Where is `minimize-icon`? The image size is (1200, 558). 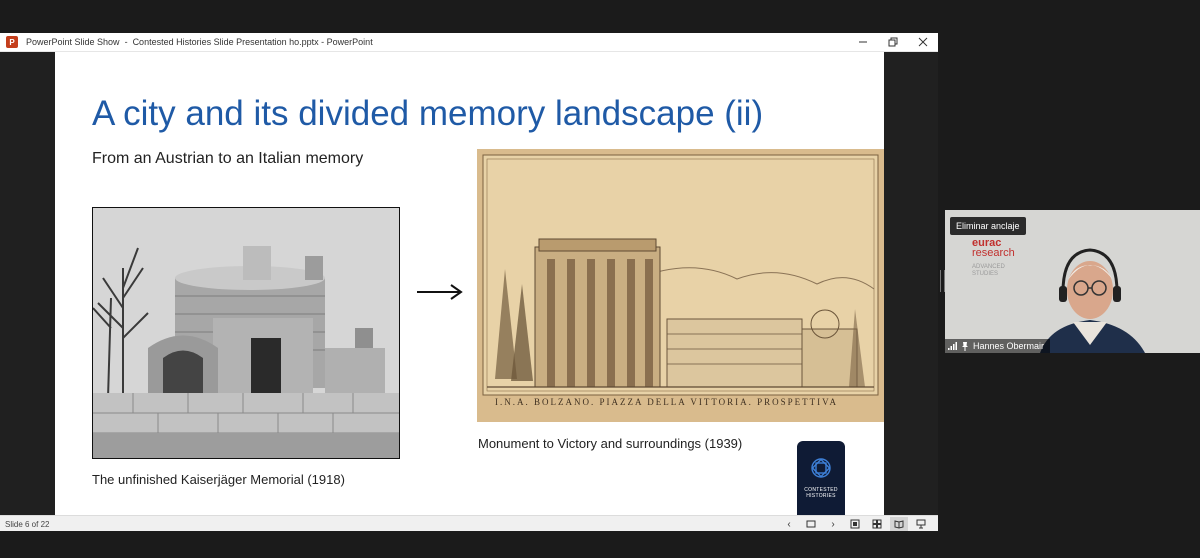 minimize-icon is located at coordinates (863, 42).